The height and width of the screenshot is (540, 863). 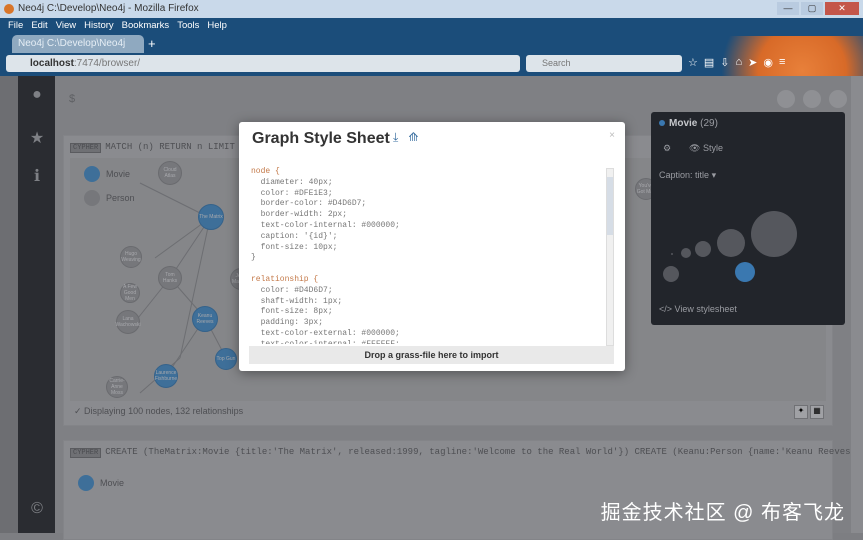 What do you see at coordinates (130, 293) in the screenshot?
I see `graph-node: A Few Good Men` at bounding box center [130, 293].